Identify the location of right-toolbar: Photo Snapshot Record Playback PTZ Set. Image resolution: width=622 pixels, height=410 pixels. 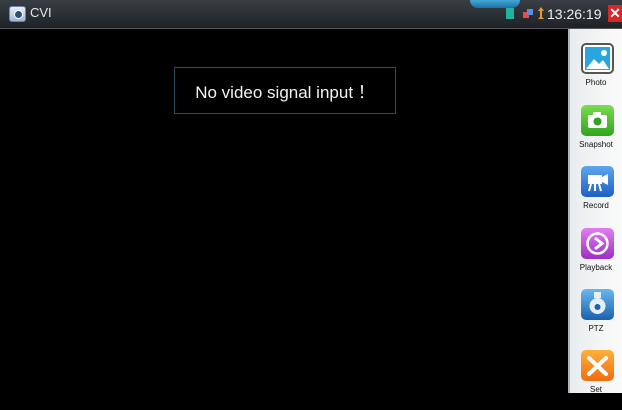
(595, 211).